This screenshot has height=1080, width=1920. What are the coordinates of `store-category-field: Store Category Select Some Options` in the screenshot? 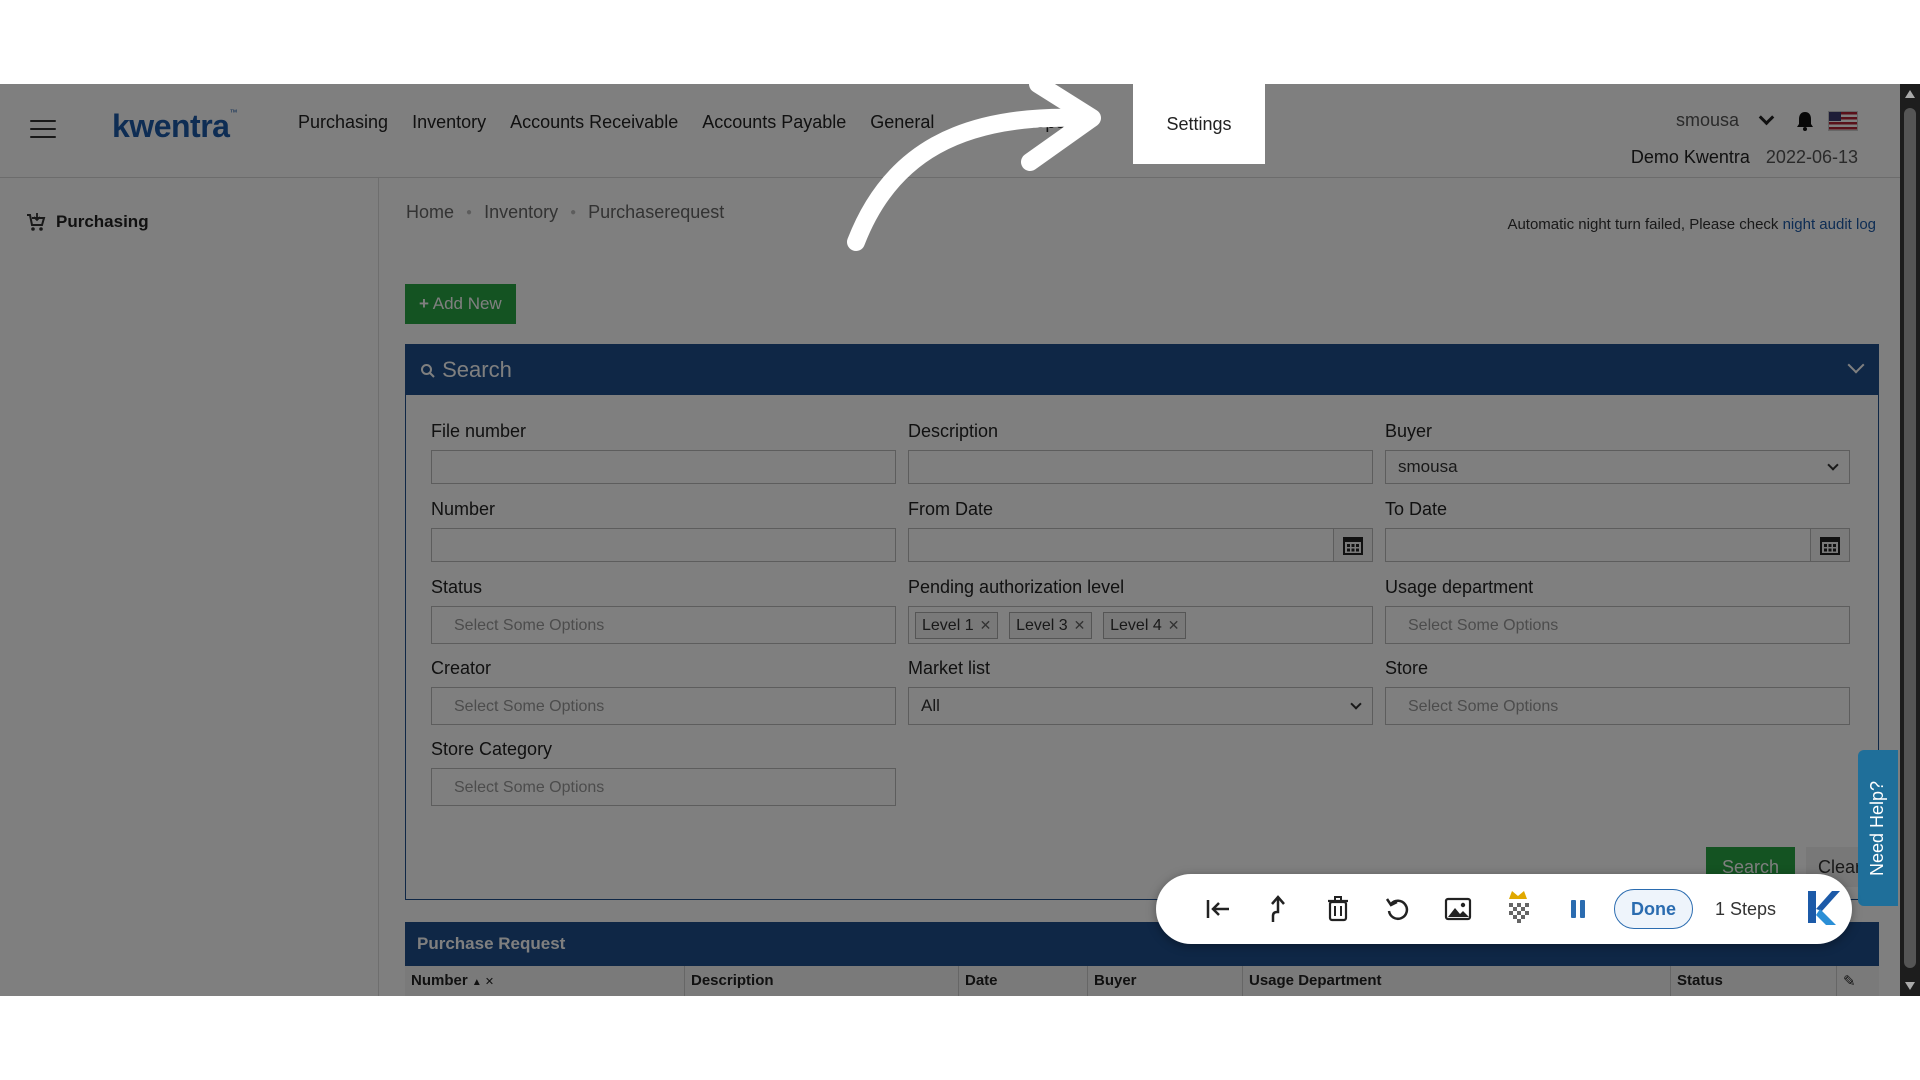 It's located at (663, 772).